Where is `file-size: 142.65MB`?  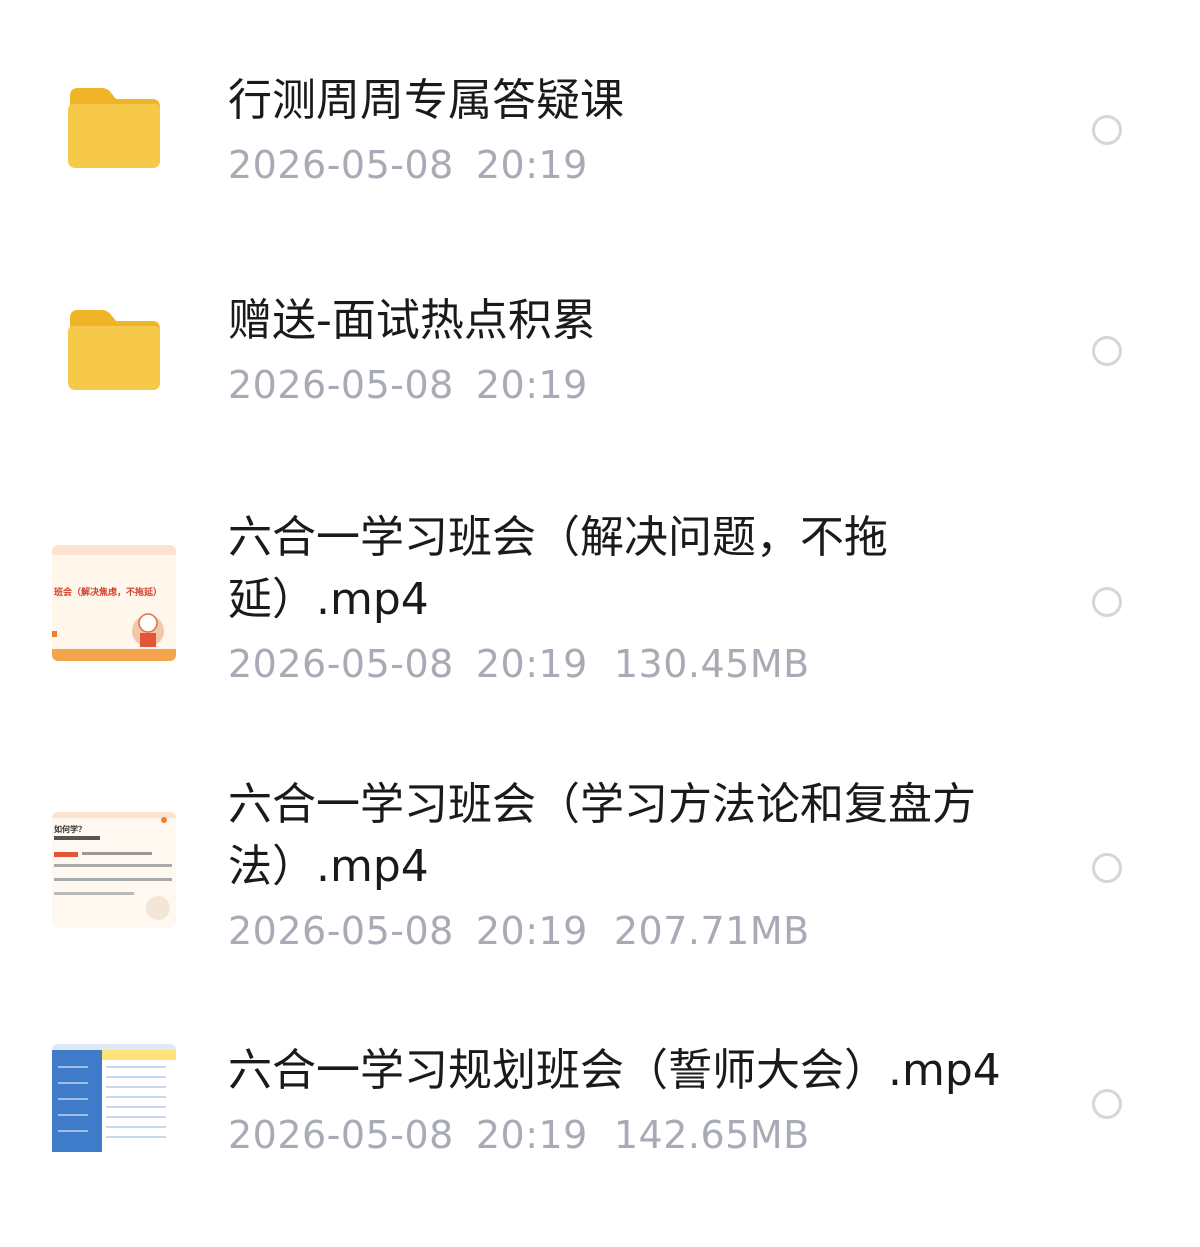
file-size: 142.65MB is located at coordinates (711, 1135).